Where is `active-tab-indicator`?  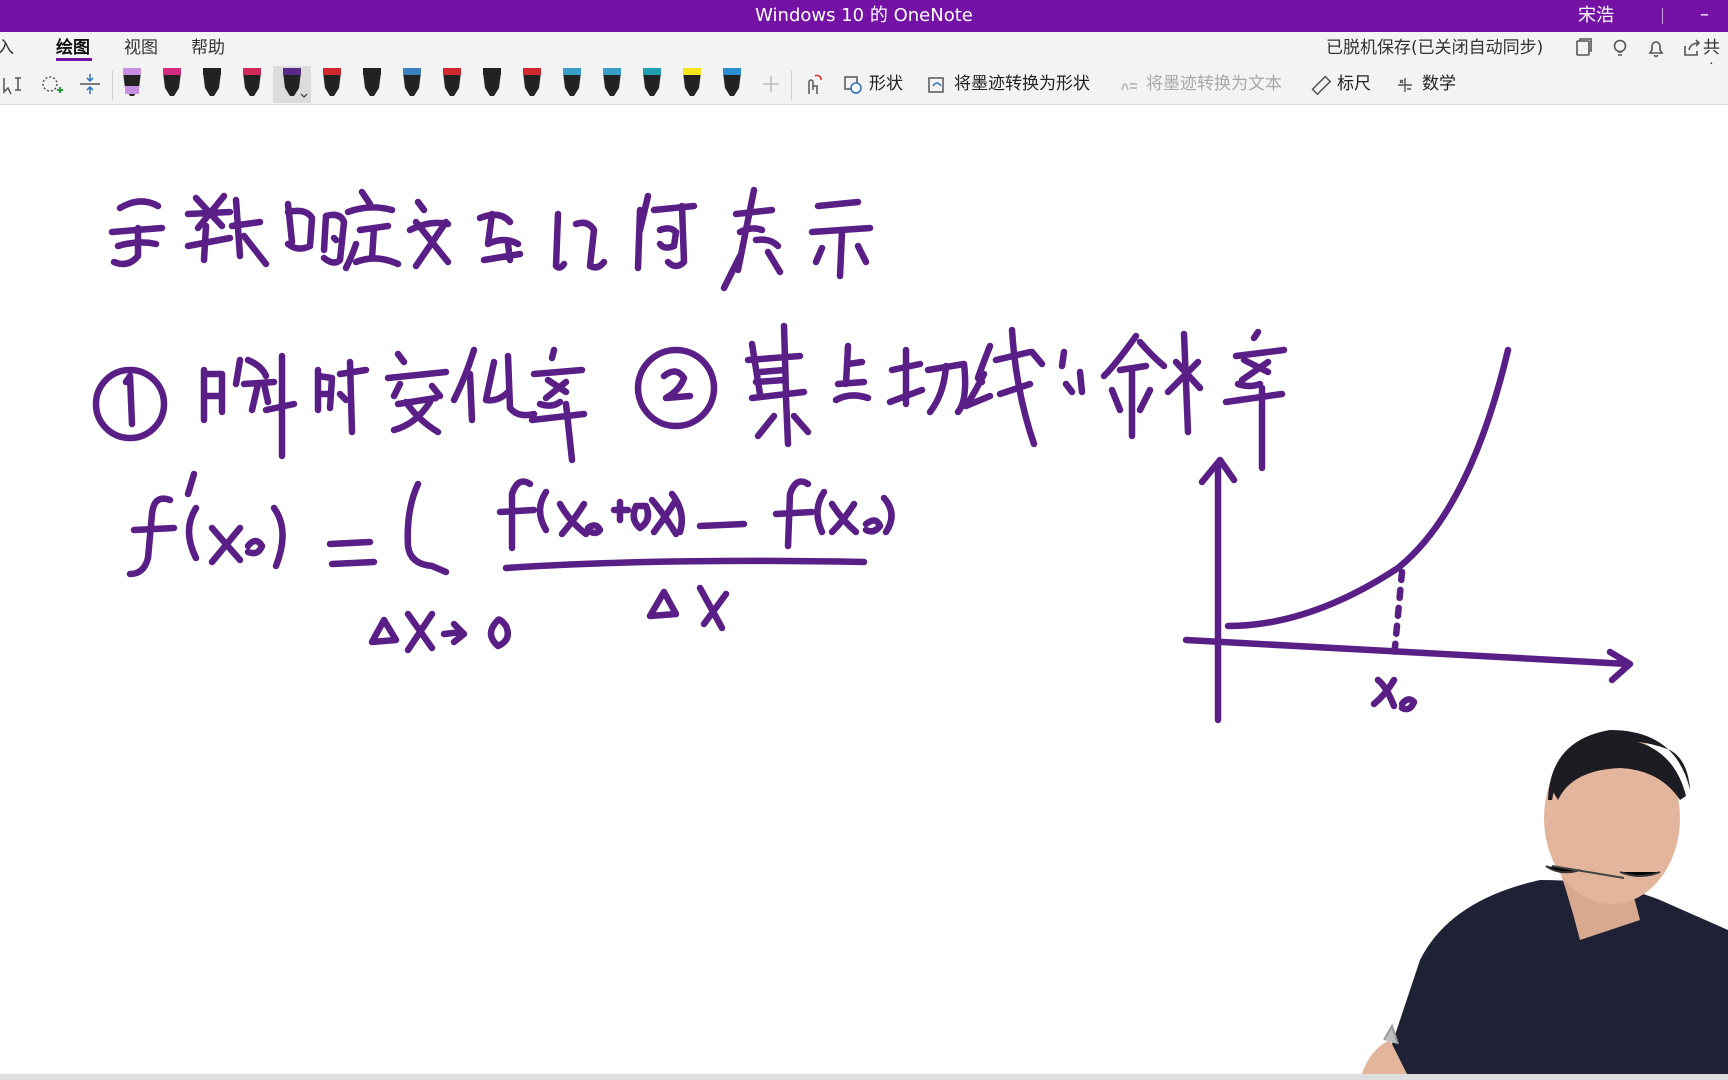
active-tab-indicator is located at coordinates (74, 59).